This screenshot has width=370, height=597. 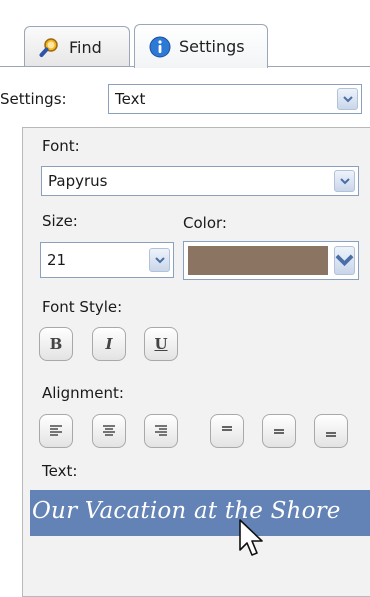 I want to click on settings-value: Text, so click(x=130, y=99).